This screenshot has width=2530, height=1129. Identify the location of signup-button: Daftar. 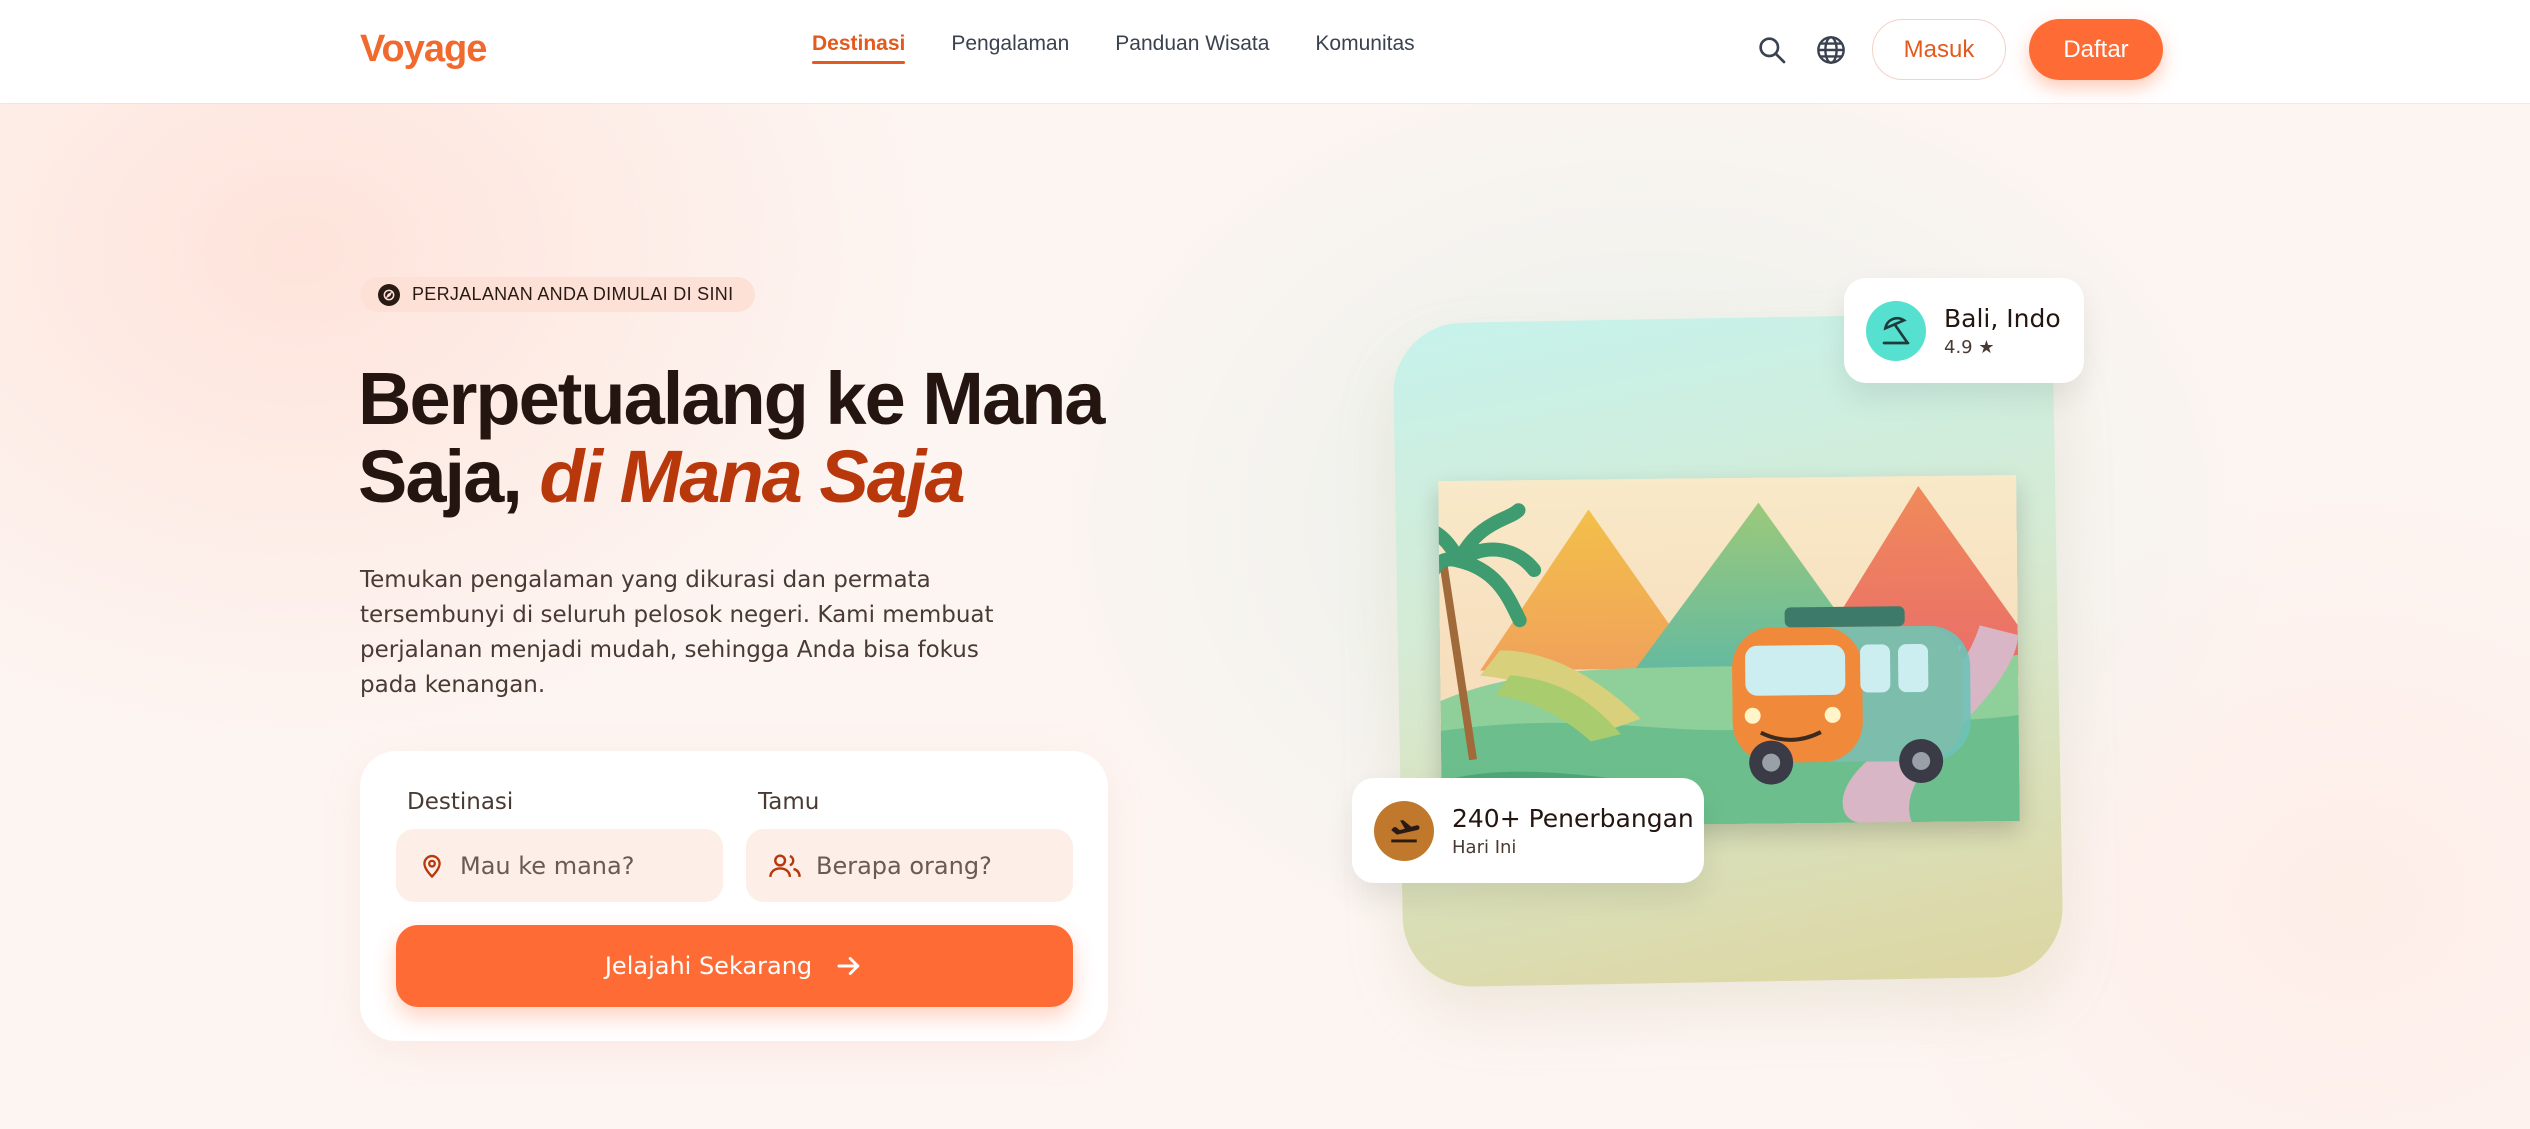
(2096, 49).